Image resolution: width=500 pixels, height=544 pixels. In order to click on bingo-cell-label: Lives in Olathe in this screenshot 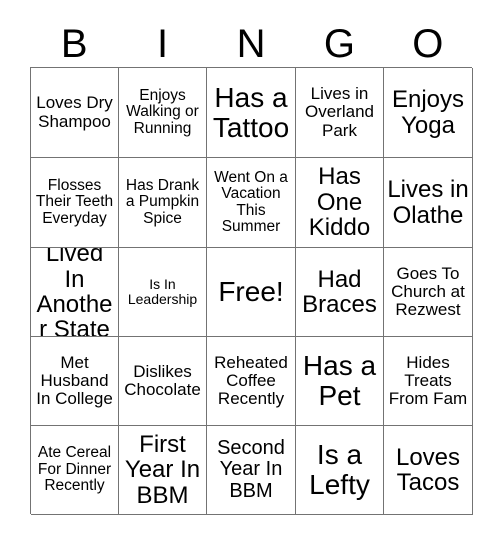, I will do `click(428, 202)`.